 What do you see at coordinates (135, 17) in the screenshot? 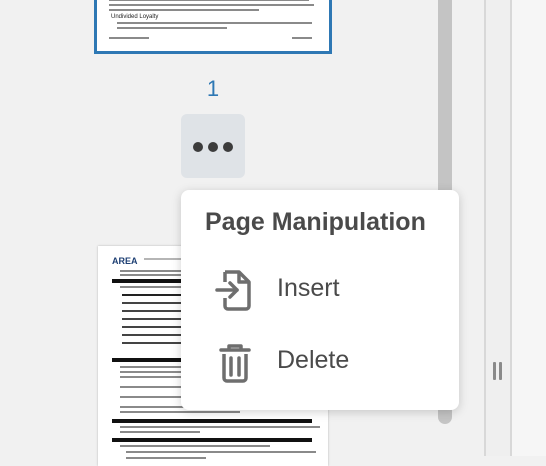
I see `thumbnail-bullet-text: Undivided Loyalty` at bounding box center [135, 17].